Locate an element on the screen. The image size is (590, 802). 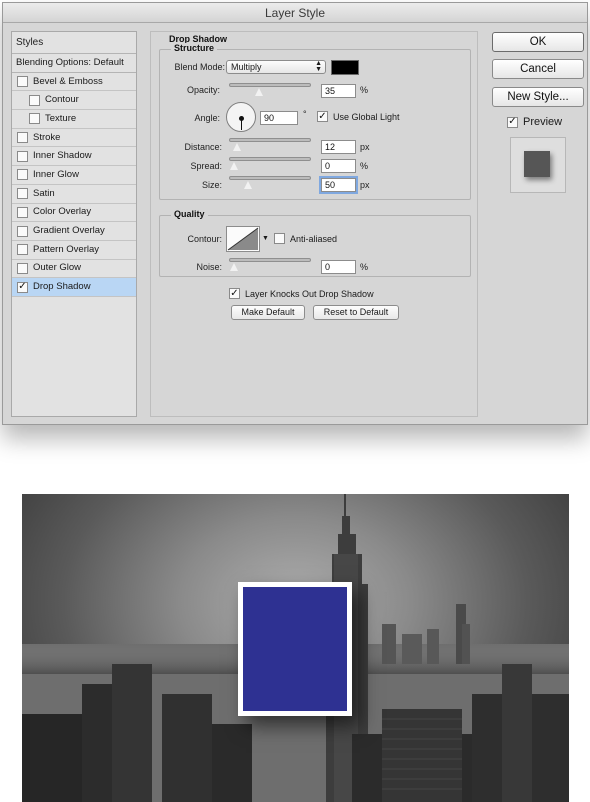
angle-label: Angle: is located at coordinates (207, 118).